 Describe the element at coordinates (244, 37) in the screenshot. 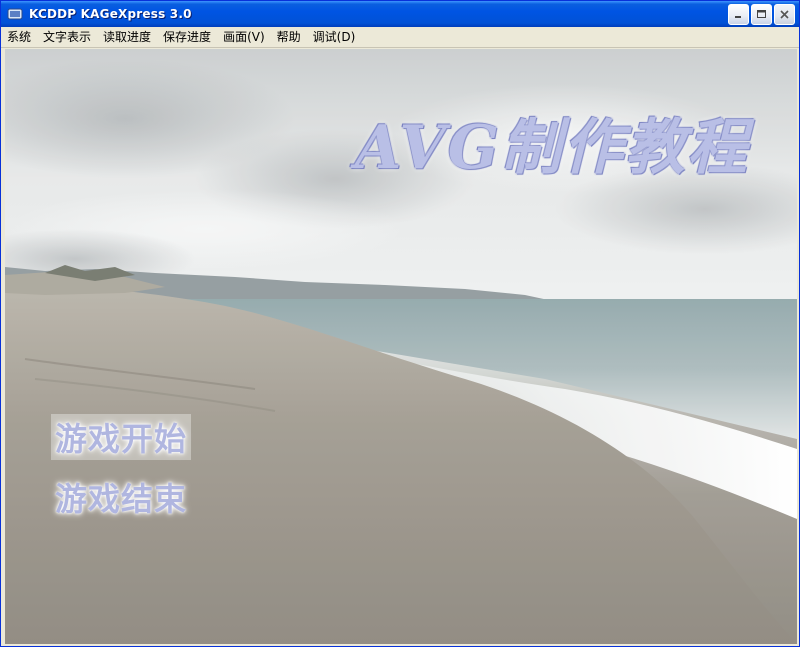

I see `menu-view: 画面(V)` at that location.